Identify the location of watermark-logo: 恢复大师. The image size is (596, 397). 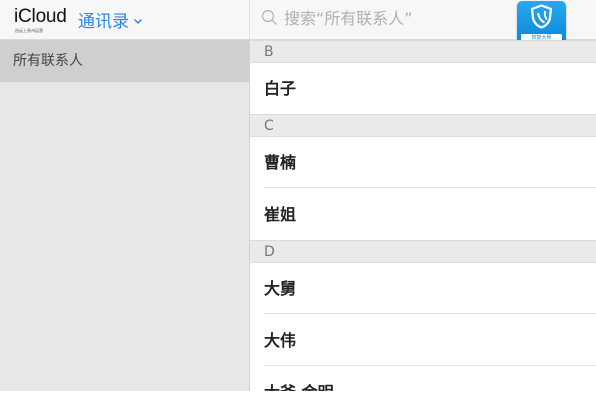
(541, 22).